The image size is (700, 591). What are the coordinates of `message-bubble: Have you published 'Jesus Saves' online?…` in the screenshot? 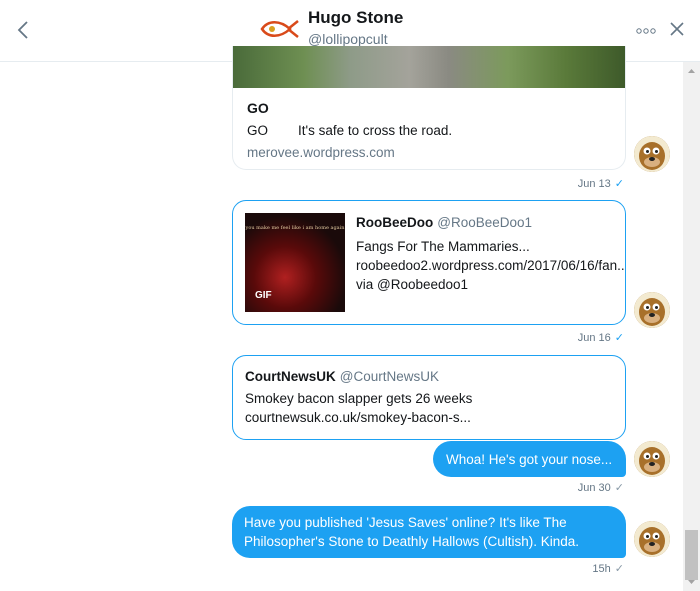 It's located at (429, 532).